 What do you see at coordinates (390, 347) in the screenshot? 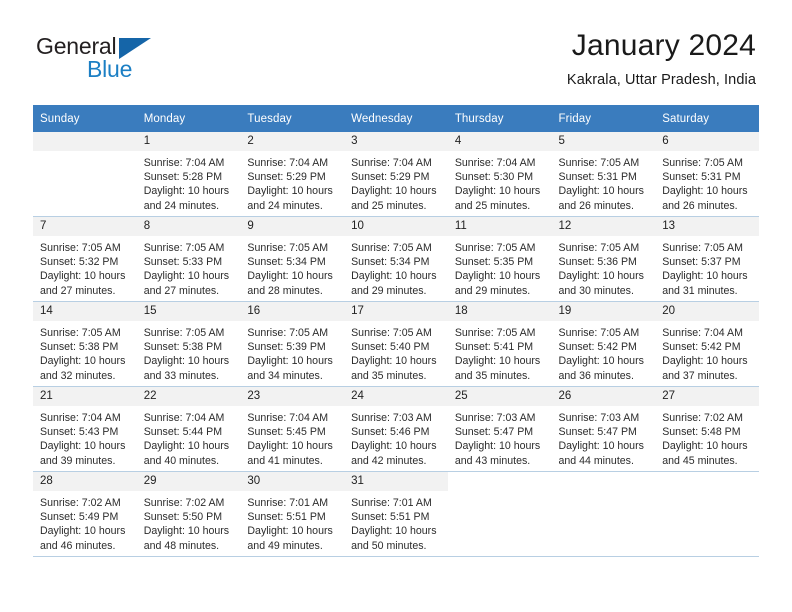
I see `sun-info-sunset: Sunset: 5:40 PM` at bounding box center [390, 347].